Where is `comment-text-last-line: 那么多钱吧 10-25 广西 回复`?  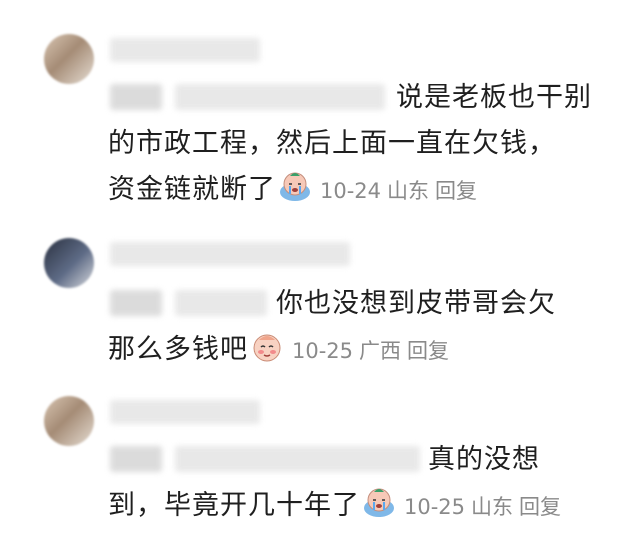
comment-text-last-line: 那么多钱吧 10-25 广西 回复 is located at coordinates (278, 350).